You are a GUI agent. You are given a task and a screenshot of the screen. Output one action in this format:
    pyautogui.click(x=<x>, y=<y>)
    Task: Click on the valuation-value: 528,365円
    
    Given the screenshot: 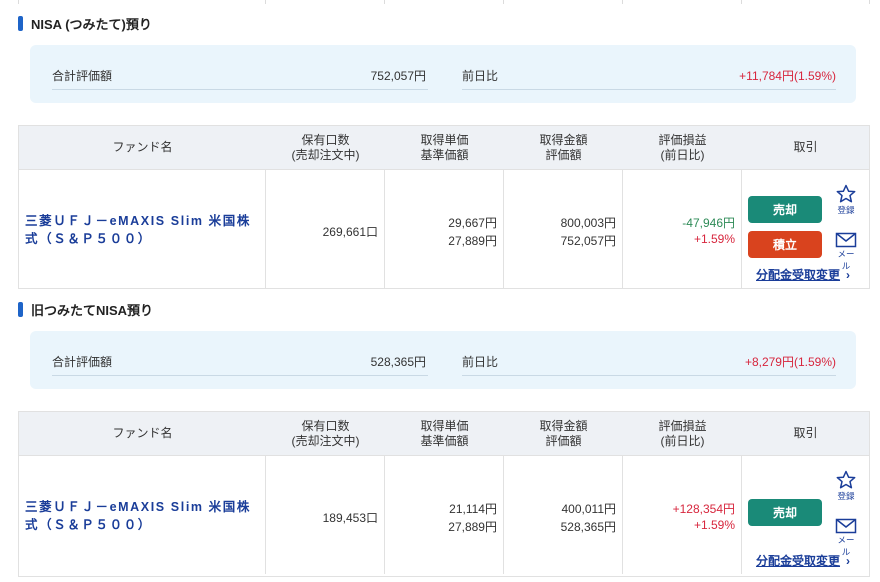 What is the action you would take?
    pyautogui.click(x=588, y=527)
    